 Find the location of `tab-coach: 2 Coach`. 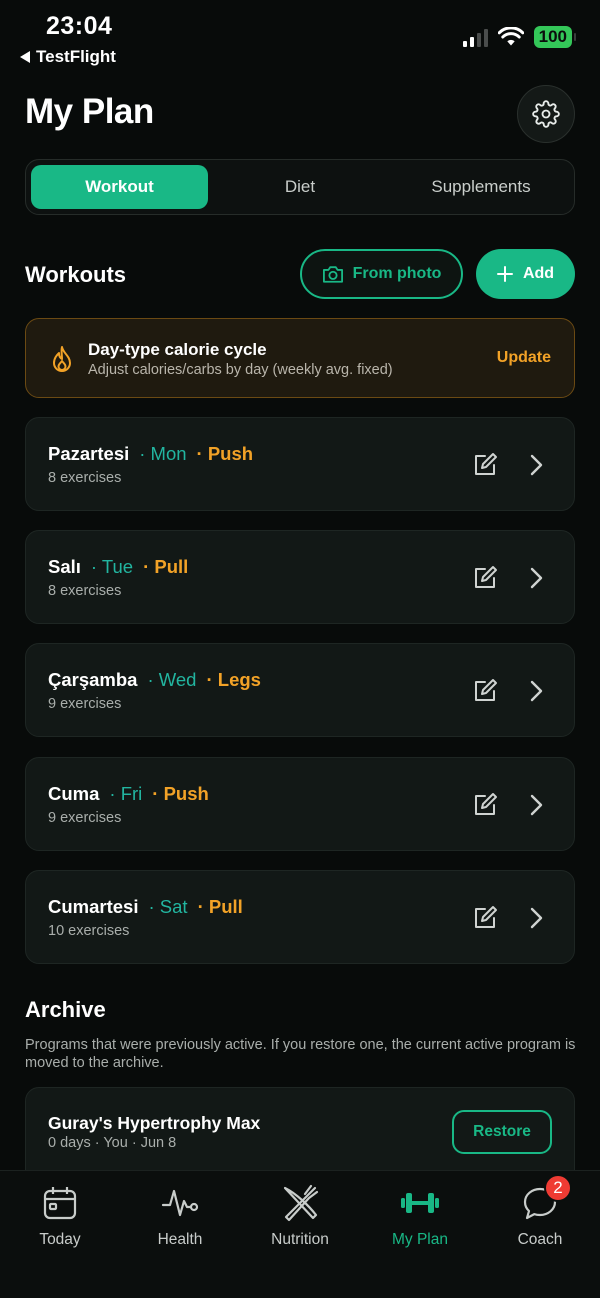

tab-coach: 2 Coach is located at coordinates (540, 1211).